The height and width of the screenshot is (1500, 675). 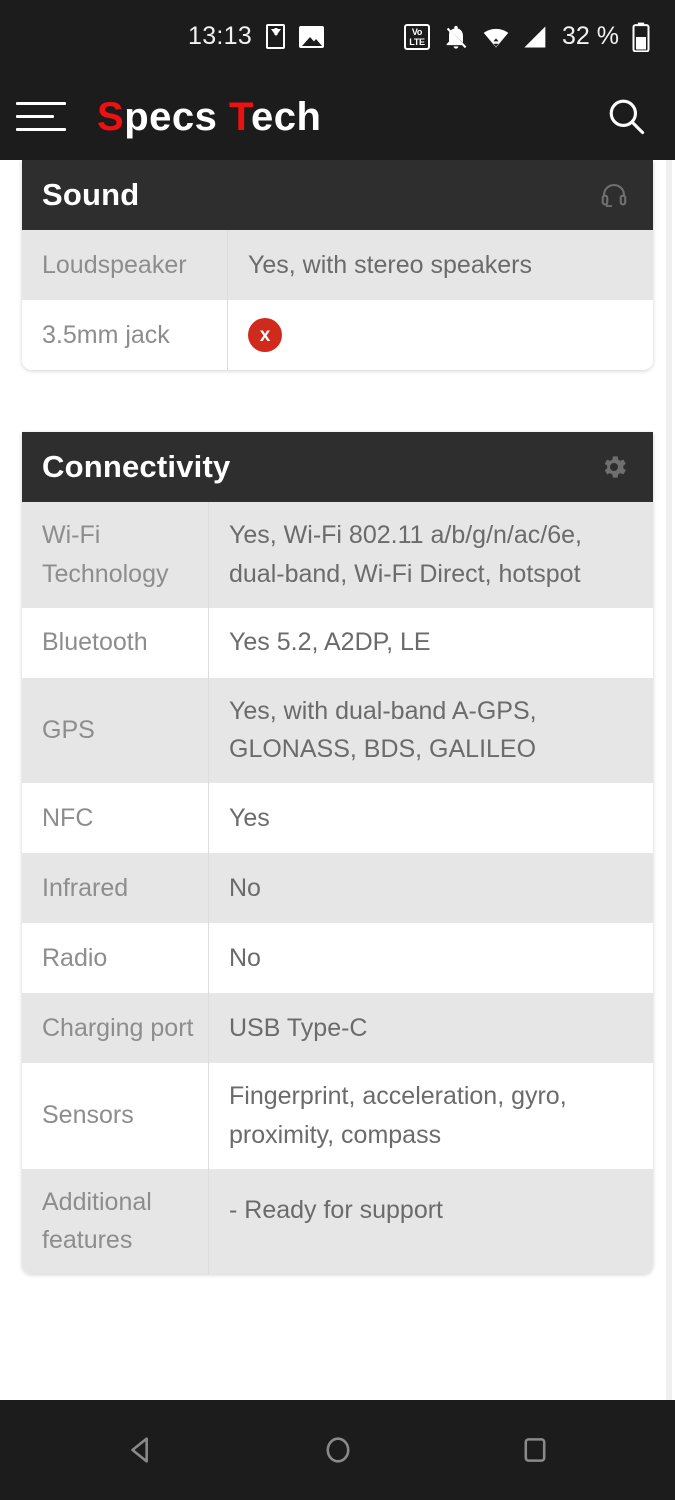 What do you see at coordinates (614, 467) in the screenshot?
I see `gear-icon` at bounding box center [614, 467].